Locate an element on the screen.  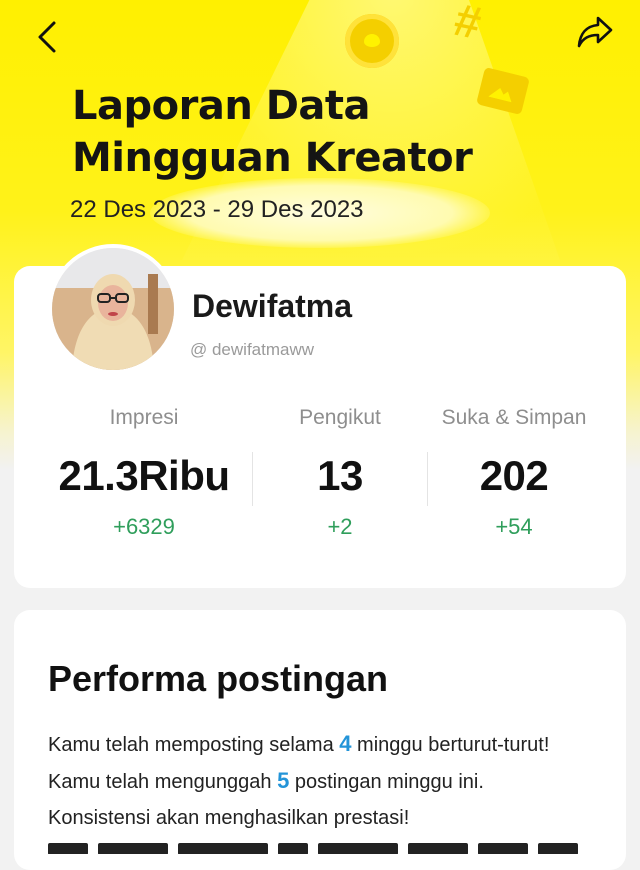
stat-impressions: Impresi 21.3Ribu +6329 is located at coordinates (144, 473).